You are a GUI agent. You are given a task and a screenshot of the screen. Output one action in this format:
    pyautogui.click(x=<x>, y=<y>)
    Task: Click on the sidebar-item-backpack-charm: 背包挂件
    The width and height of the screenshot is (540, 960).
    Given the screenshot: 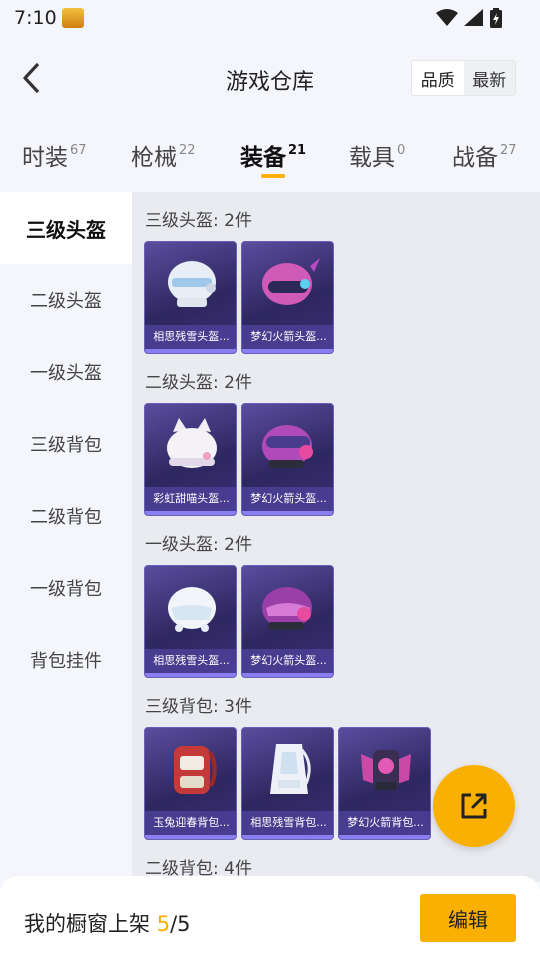 What is the action you would take?
    pyautogui.click(x=66, y=660)
    